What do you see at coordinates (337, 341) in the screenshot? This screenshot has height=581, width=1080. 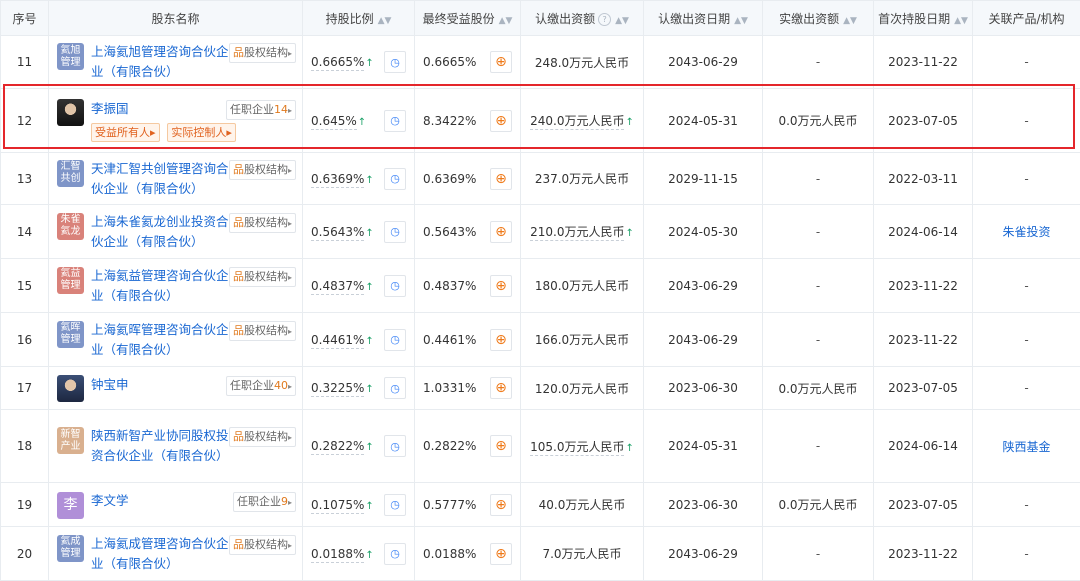 I see `shareholding-ratio: 0.4461%` at bounding box center [337, 341].